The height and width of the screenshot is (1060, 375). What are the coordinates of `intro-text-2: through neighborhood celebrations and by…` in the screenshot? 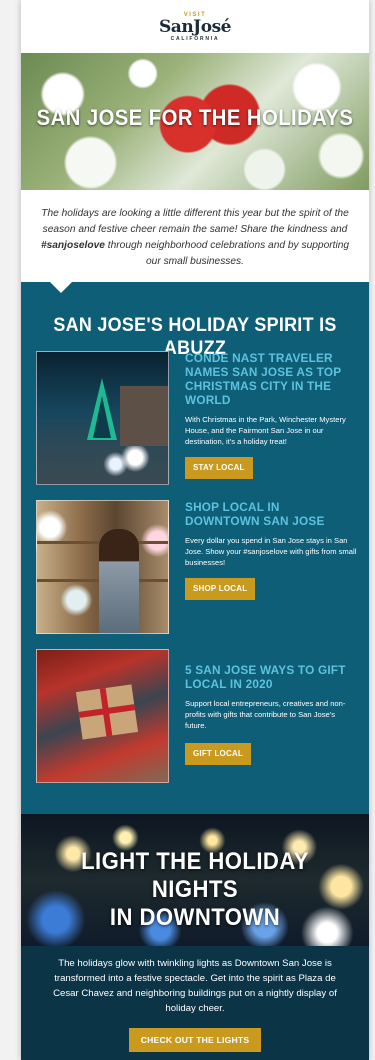 It's located at (227, 253).